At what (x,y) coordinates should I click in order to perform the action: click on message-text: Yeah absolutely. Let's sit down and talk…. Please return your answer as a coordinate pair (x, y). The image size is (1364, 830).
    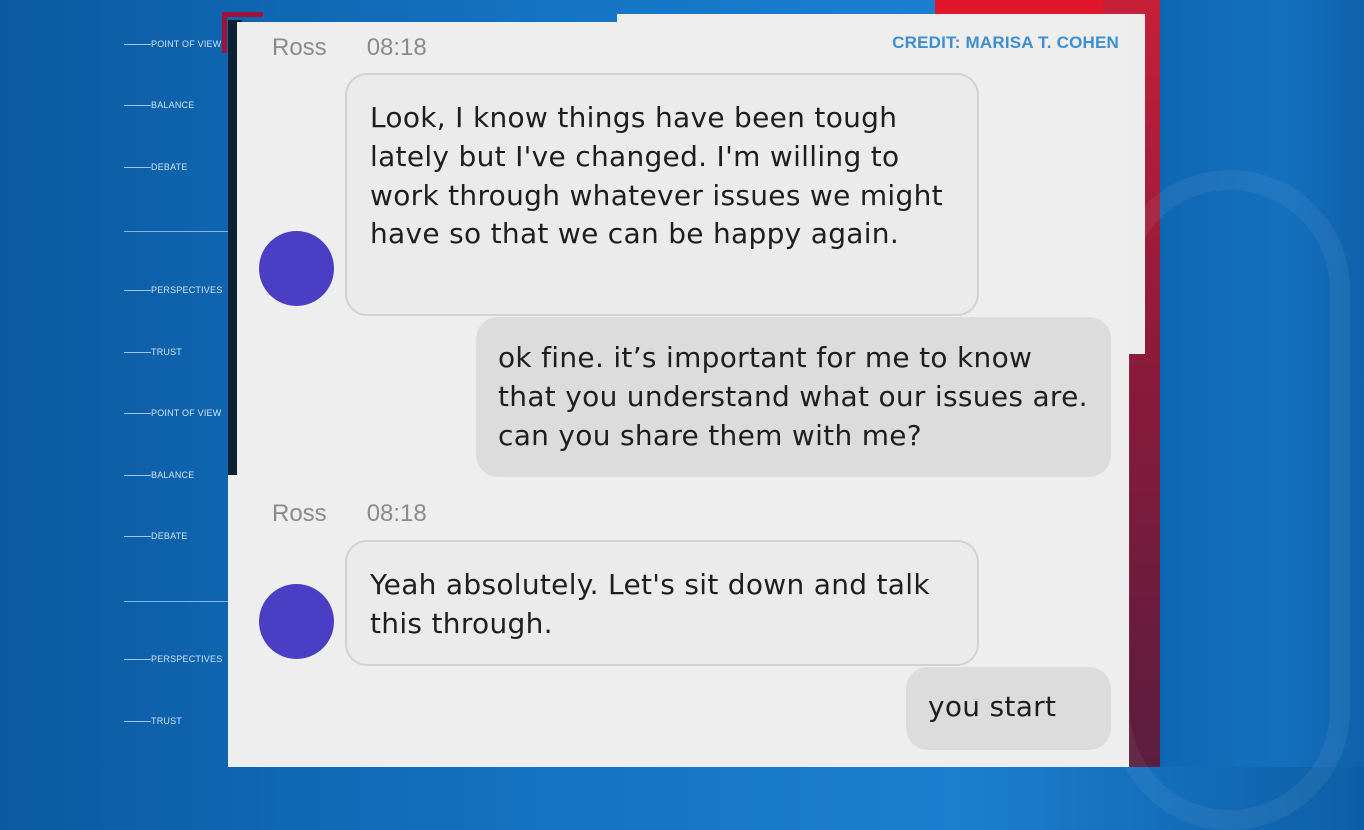
    Looking at the image, I should click on (650, 604).